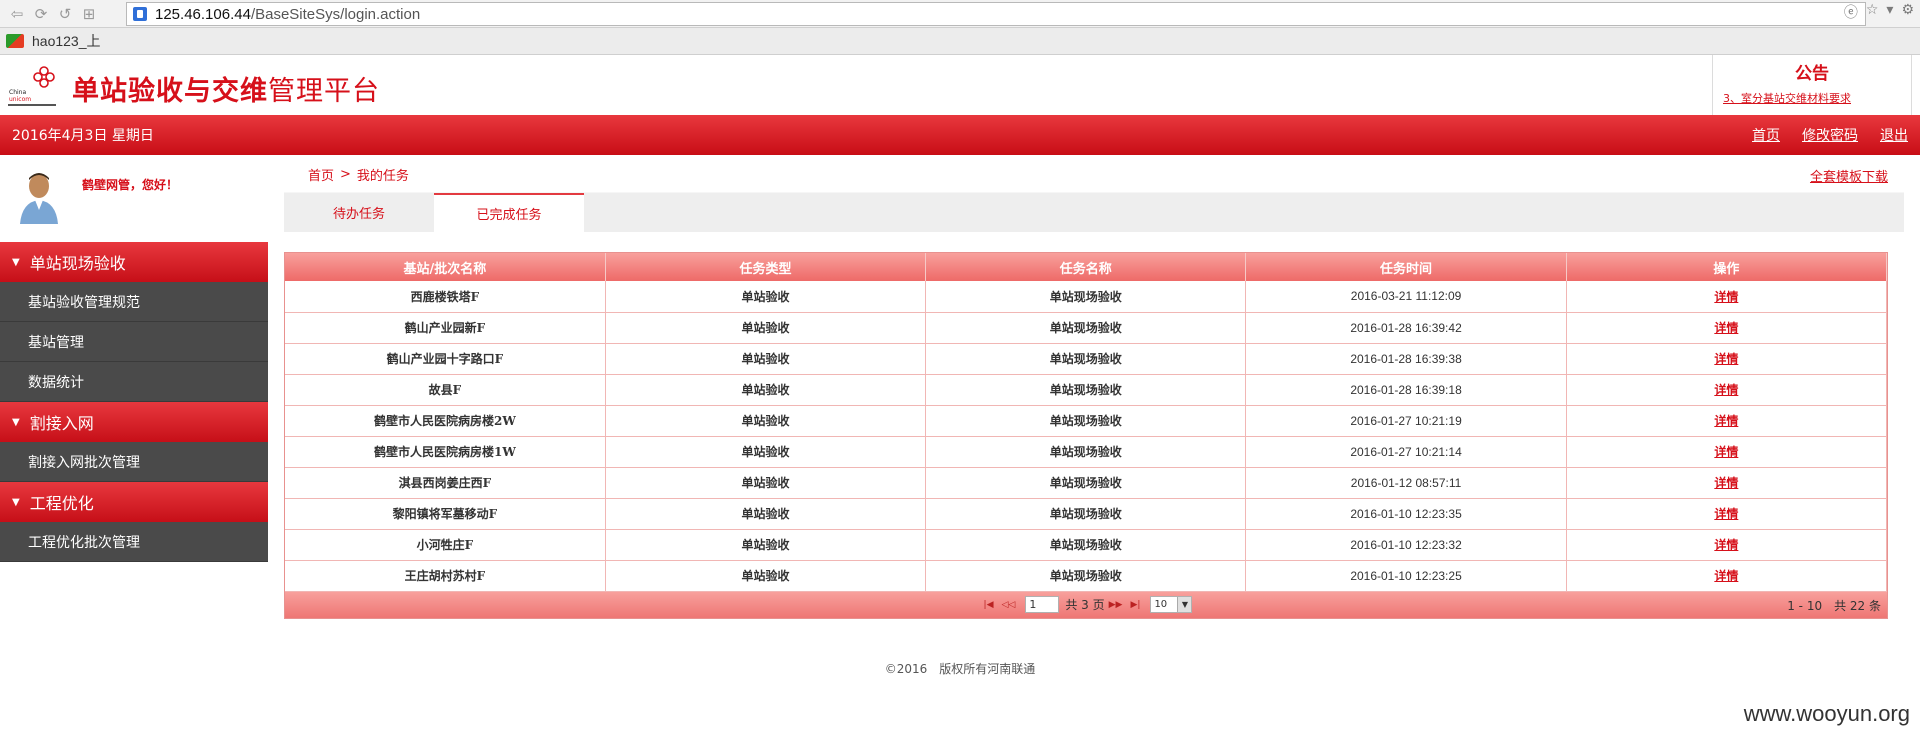  I want to click on browser-right-icons: ⓔ ☆ ▾ ⚙, so click(1879, 12).